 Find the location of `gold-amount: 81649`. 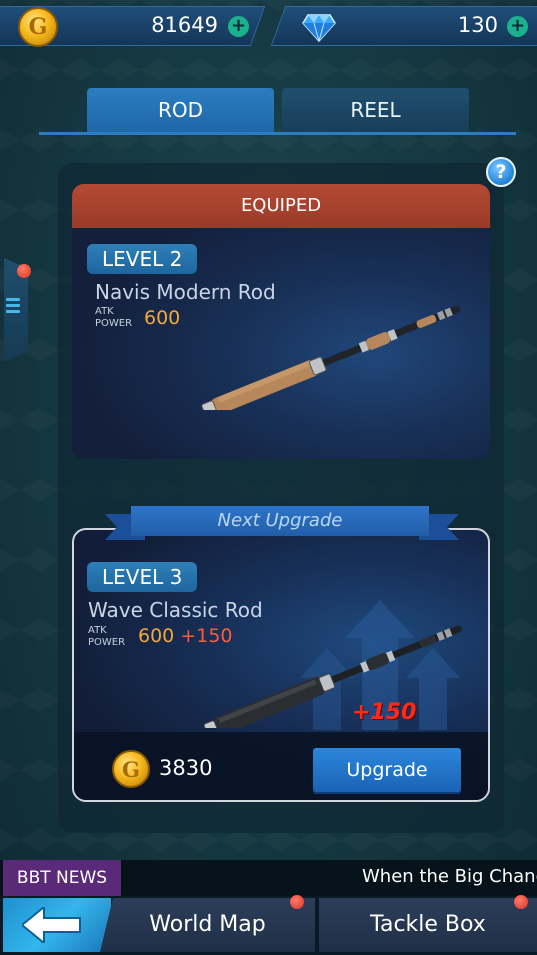

gold-amount: 81649 is located at coordinates (184, 25).